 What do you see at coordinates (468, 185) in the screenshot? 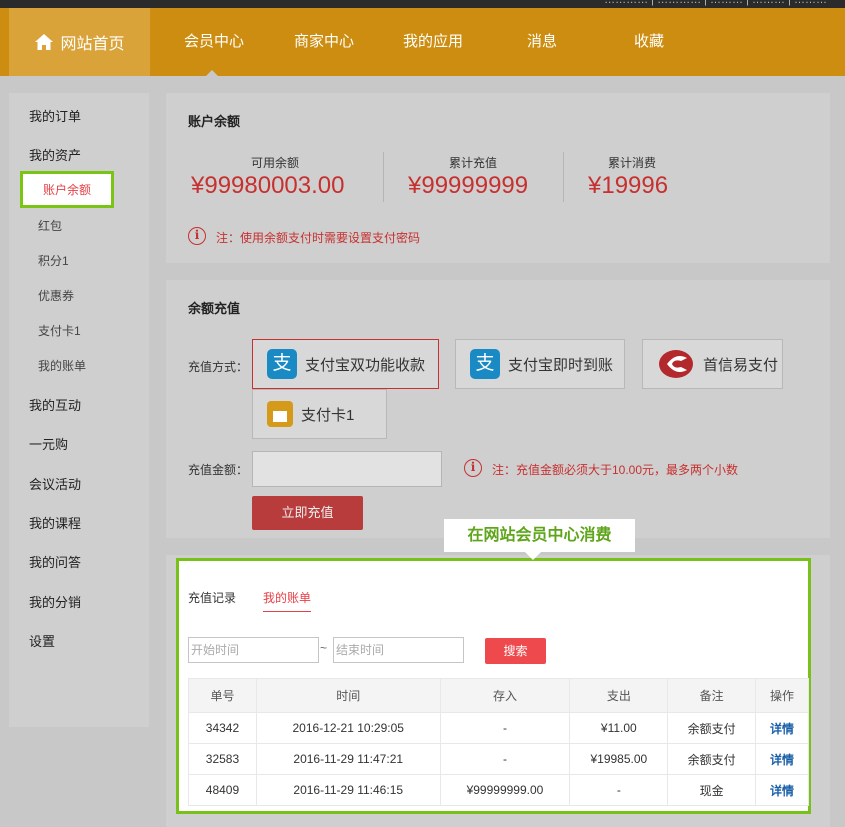
I see `recharged-value: ¥99999999` at bounding box center [468, 185].